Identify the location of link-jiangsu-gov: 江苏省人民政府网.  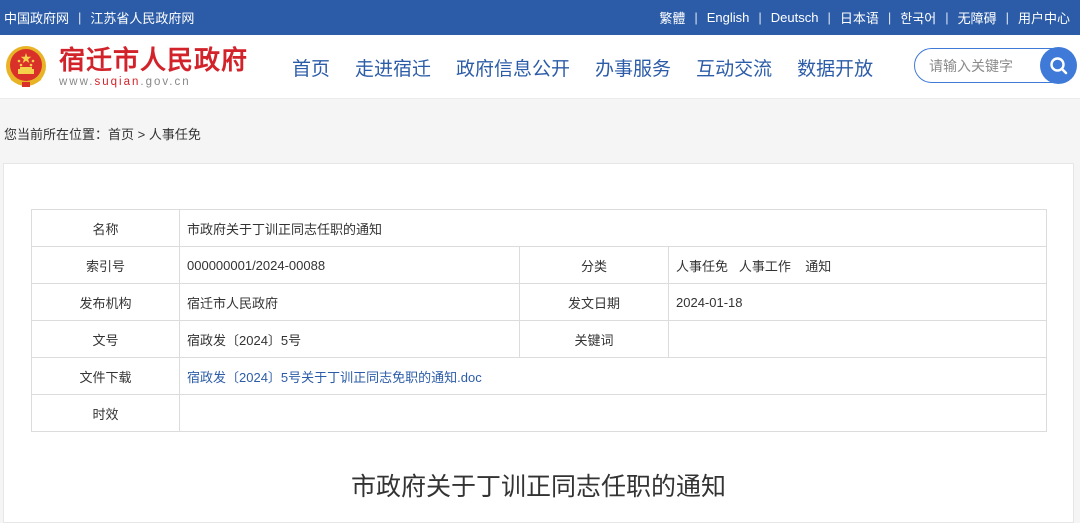
(142, 17).